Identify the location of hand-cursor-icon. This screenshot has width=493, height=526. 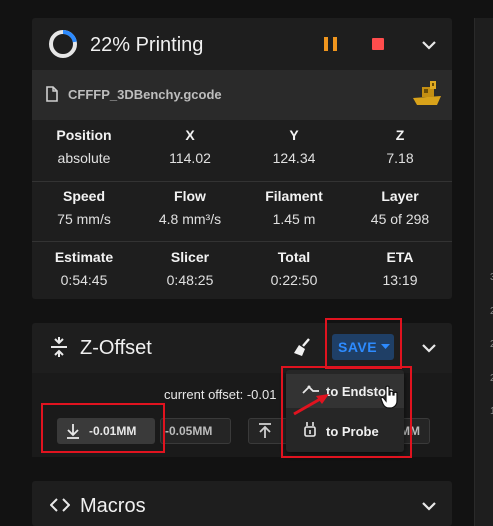
(389, 397).